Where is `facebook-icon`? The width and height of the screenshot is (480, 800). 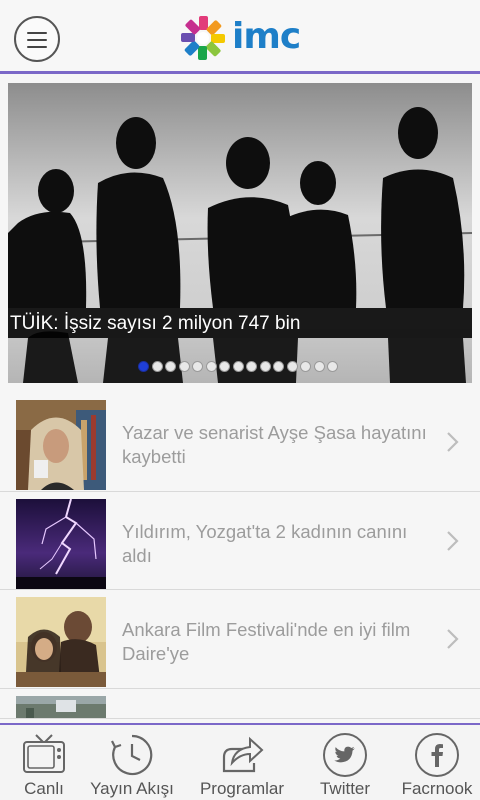
facebook-icon is located at coordinates (437, 755).